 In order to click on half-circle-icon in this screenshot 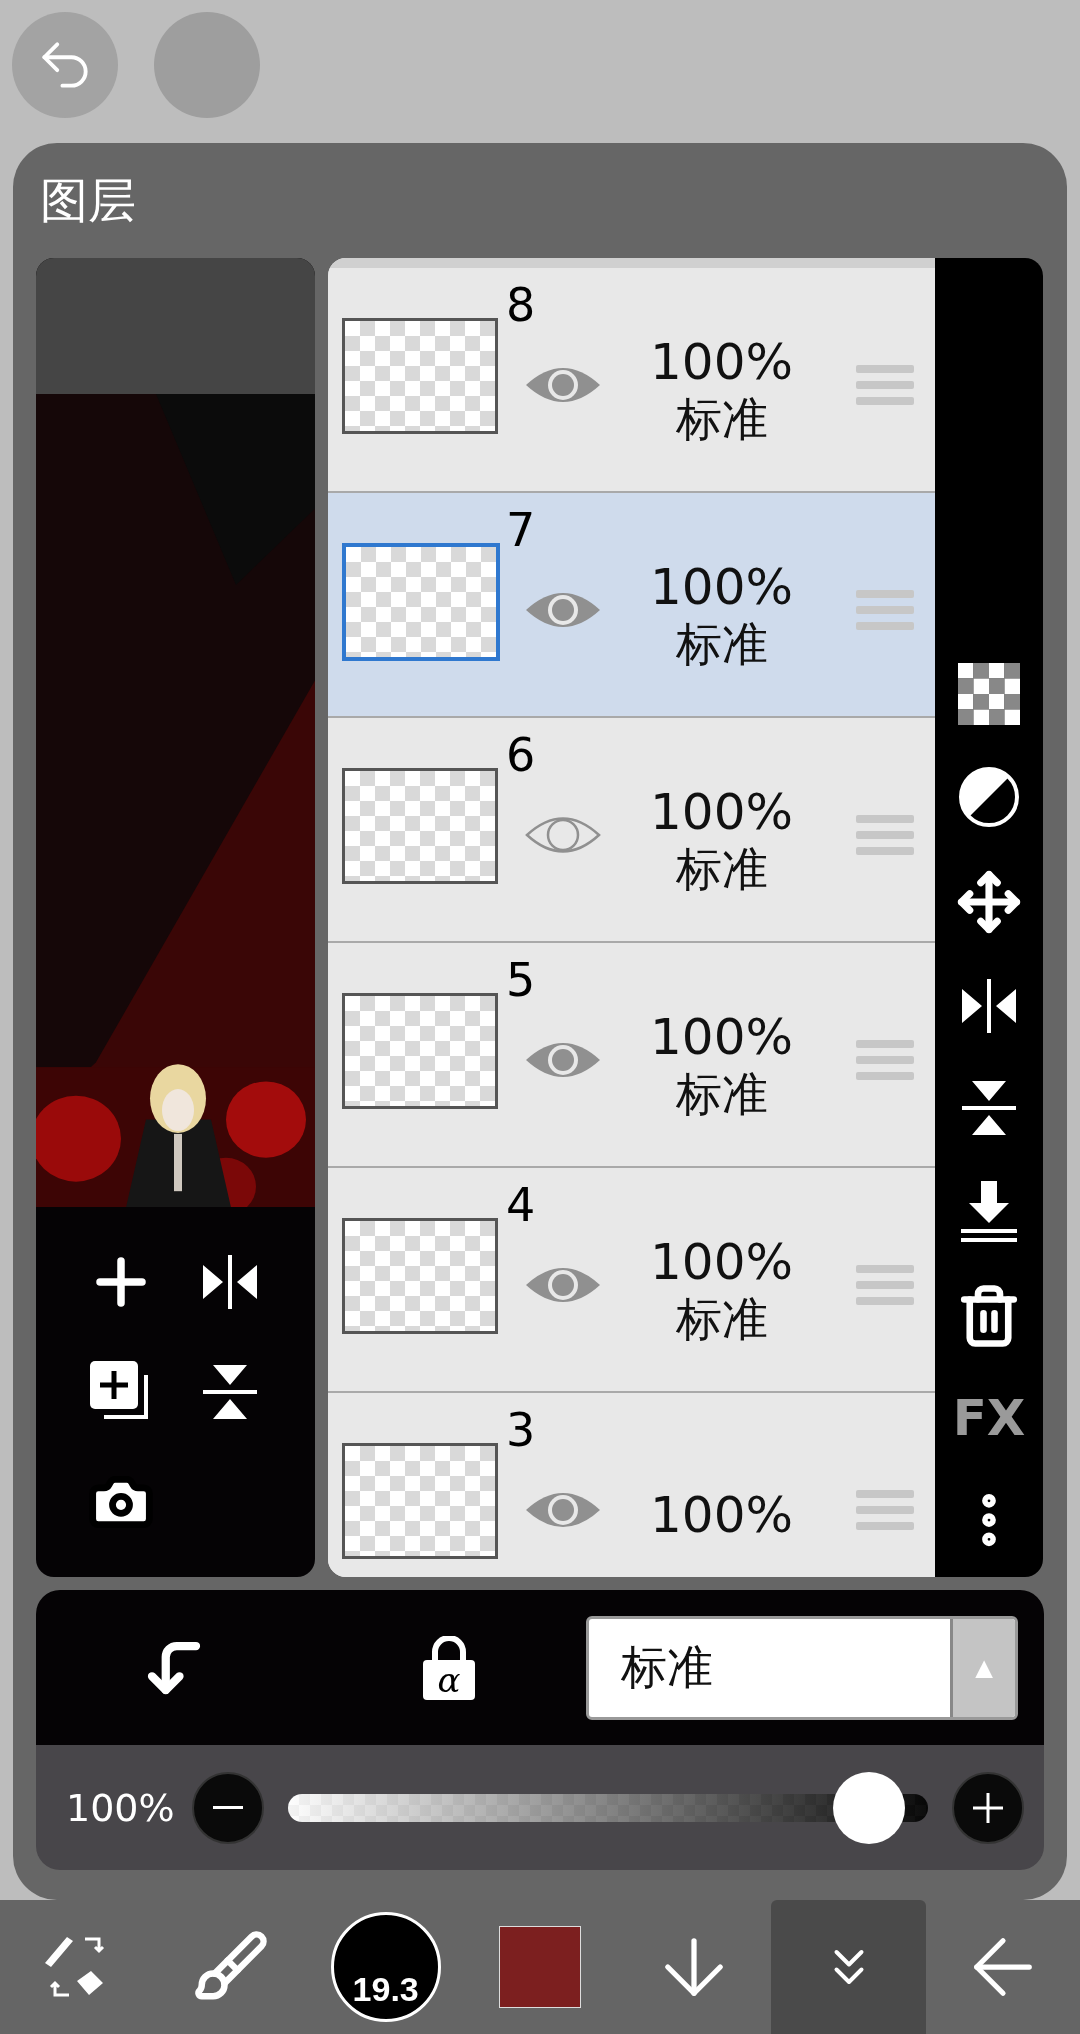, I will do `click(989, 797)`.